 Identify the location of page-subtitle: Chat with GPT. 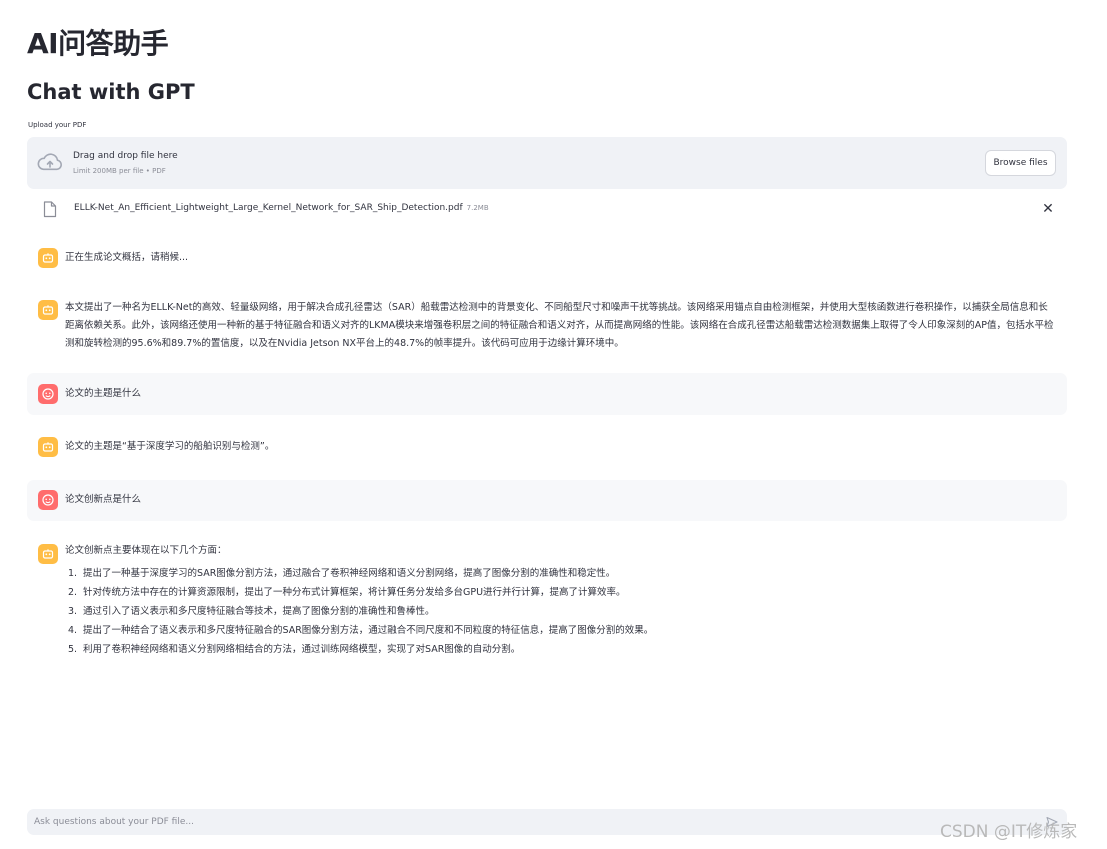
(111, 92).